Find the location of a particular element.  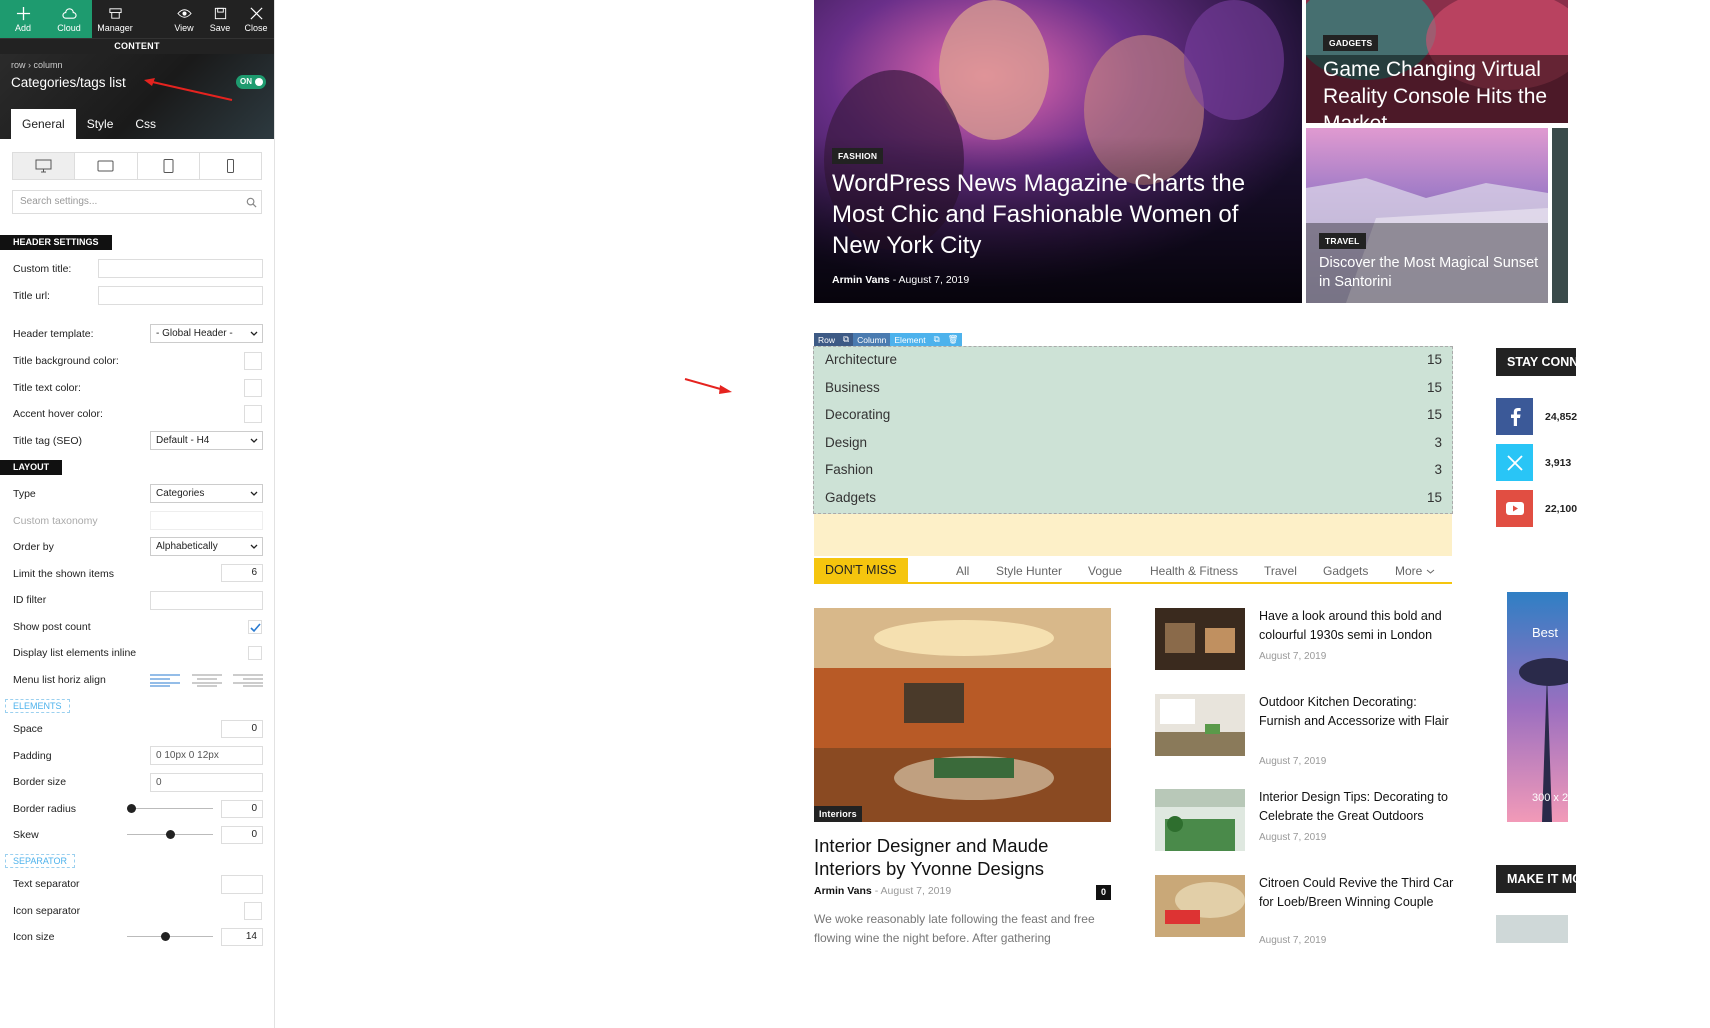

tab-more: More is located at coordinates (1415, 571).